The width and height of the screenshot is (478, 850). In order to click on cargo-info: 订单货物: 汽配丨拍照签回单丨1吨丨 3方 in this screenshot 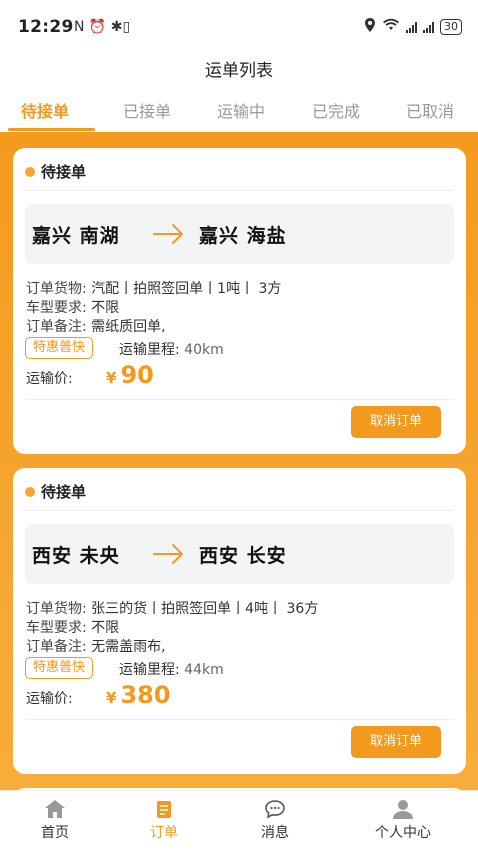, I will do `click(153, 288)`.